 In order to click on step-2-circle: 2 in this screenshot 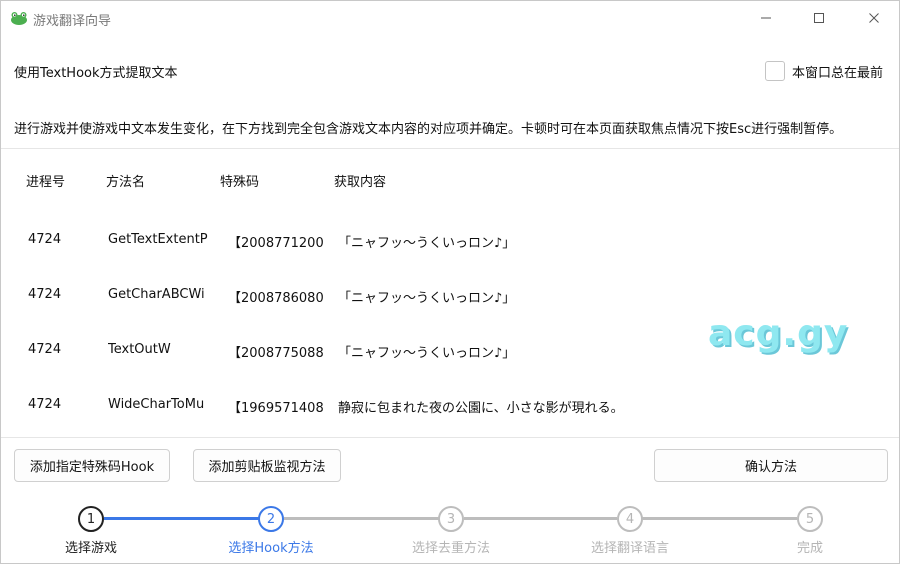, I will do `click(271, 519)`.